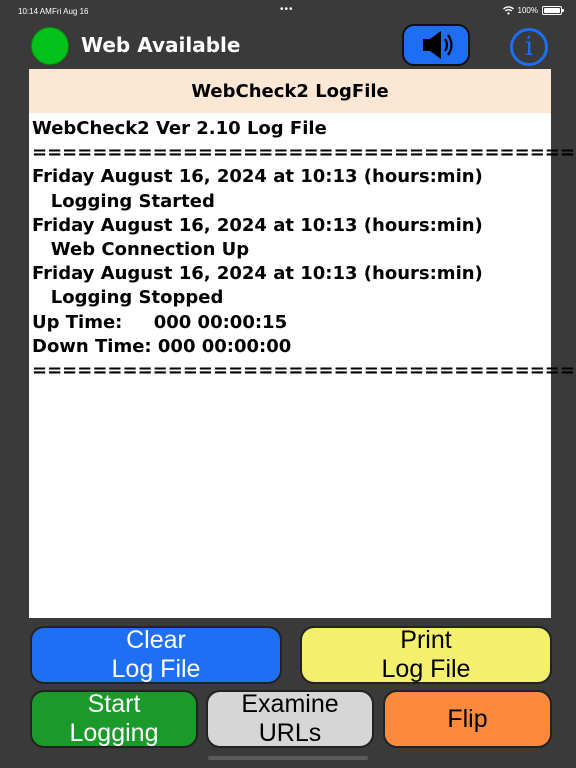 This screenshot has height=768, width=576. I want to click on home-indicator, so click(288, 758).